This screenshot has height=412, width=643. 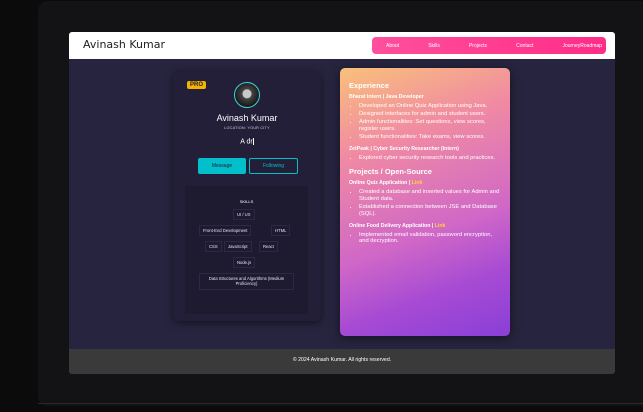 I want to click on project-title: Online Food Delivery Application | Link, so click(x=425, y=226).